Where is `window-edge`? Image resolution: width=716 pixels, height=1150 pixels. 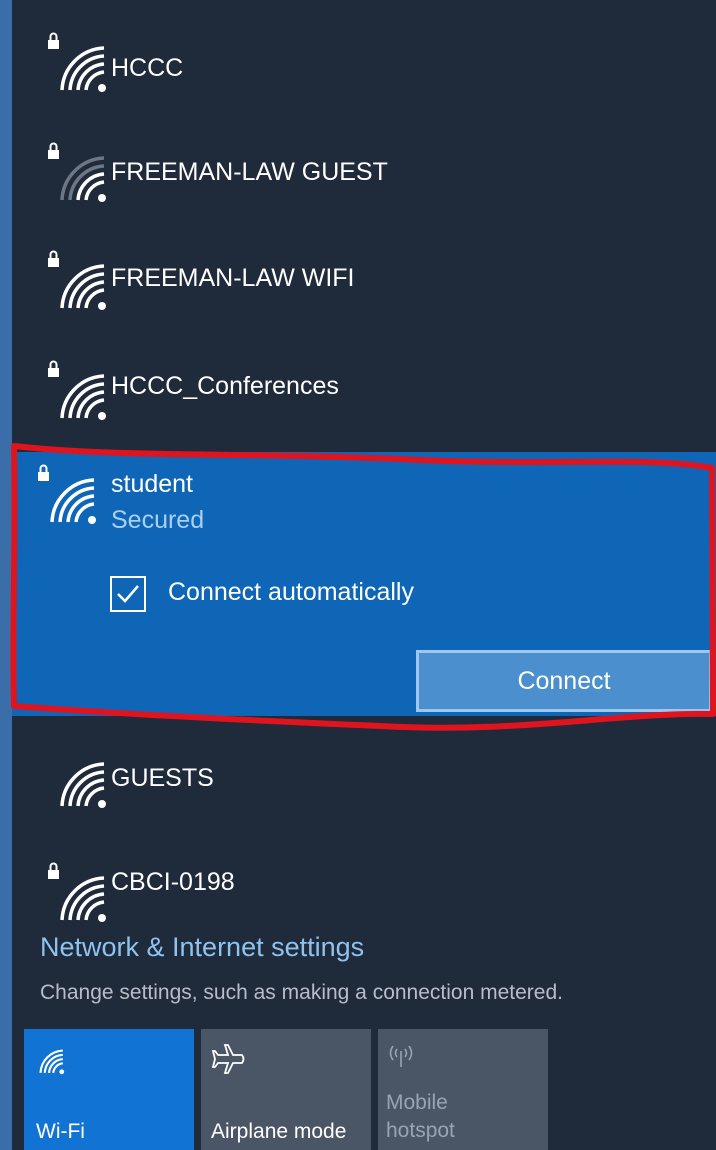 window-edge is located at coordinates (6, 575).